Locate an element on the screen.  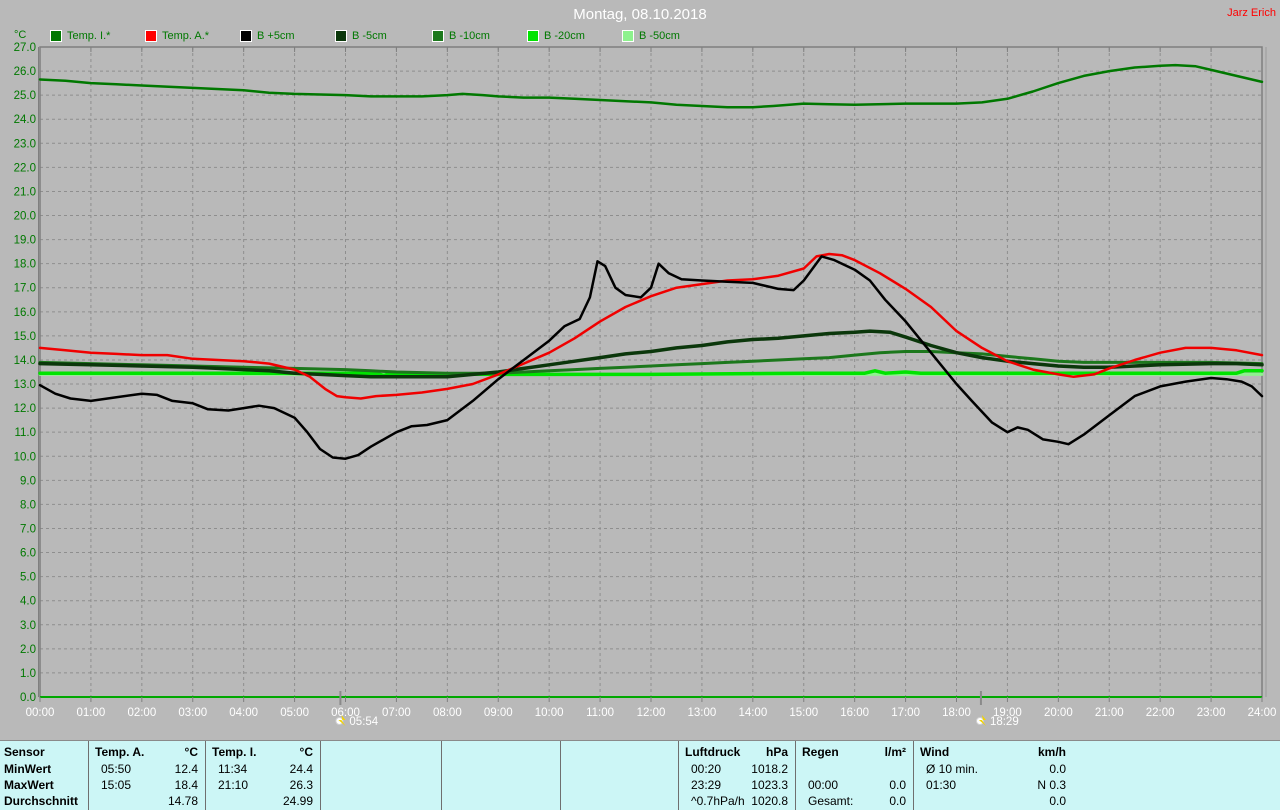
stats-group-name: Luftdruck is located at coordinates (713, 752).